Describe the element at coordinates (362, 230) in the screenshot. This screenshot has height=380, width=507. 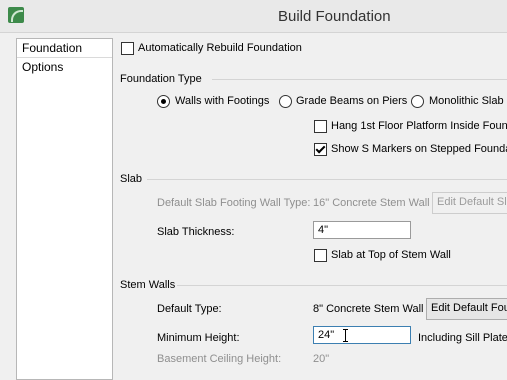
I see `slab-thickness-input: 4"` at that location.